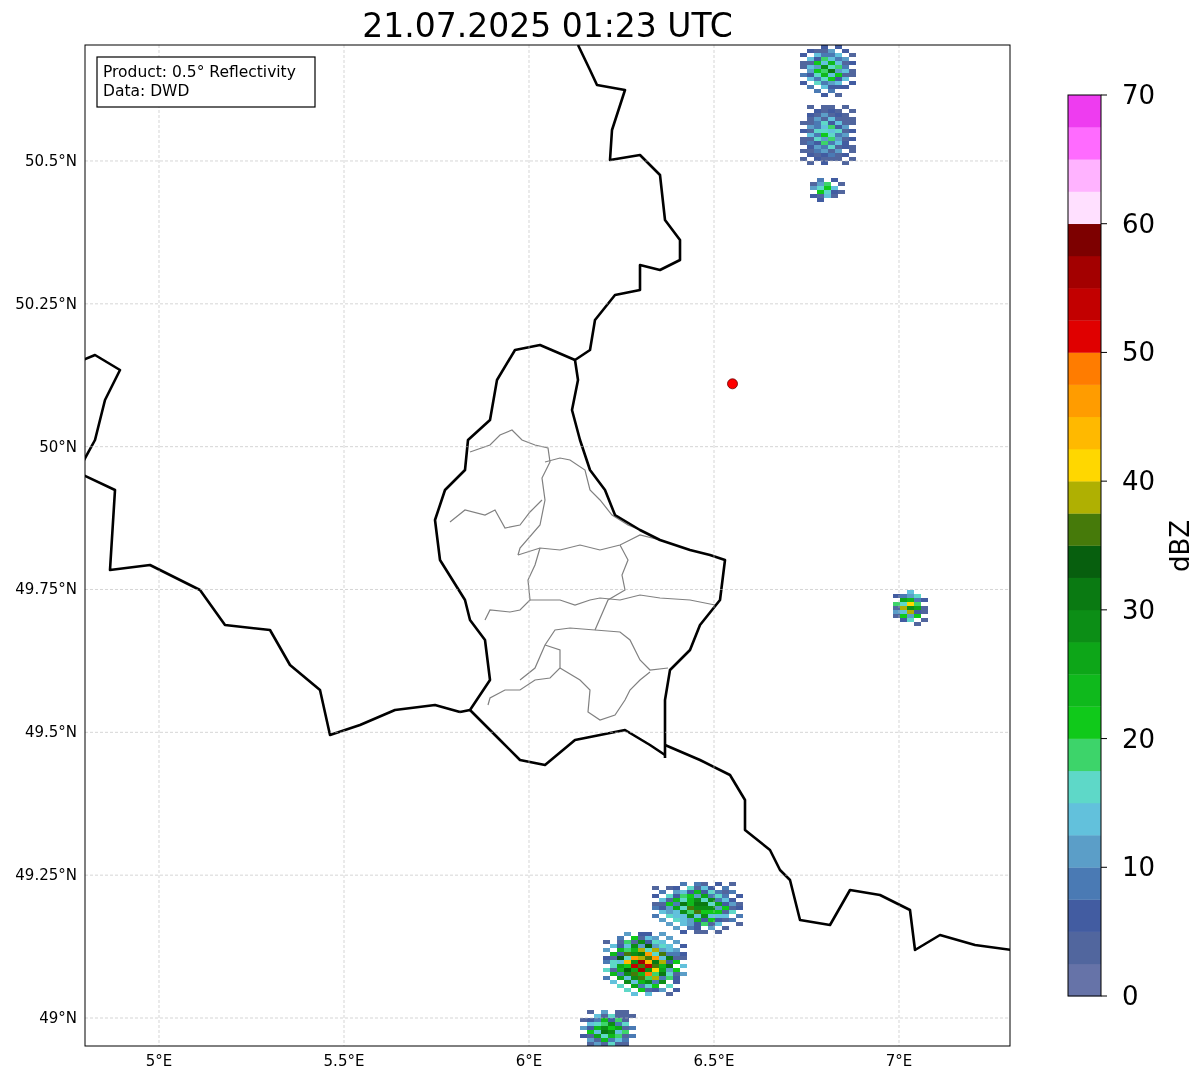 The height and width of the screenshot is (1081, 1202). I want to click on colorbar-tick-label: 20, so click(1139, 738).